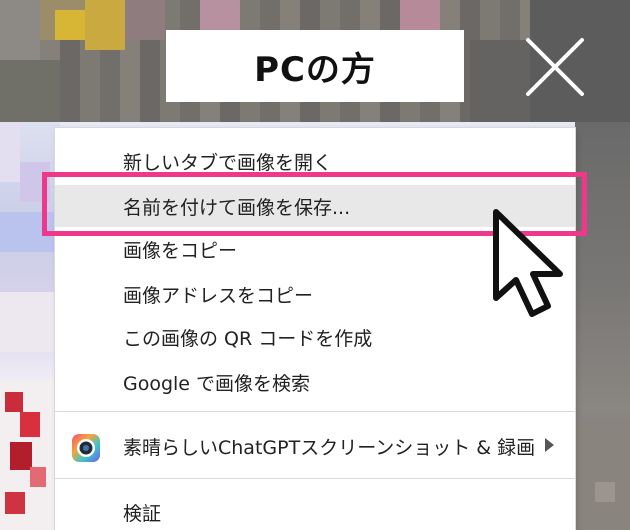 The width and height of the screenshot is (630, 530). Describe the element at coordinates (315, 510) in the screenshot. I see `menu-item-inspect: 検証` at that location.